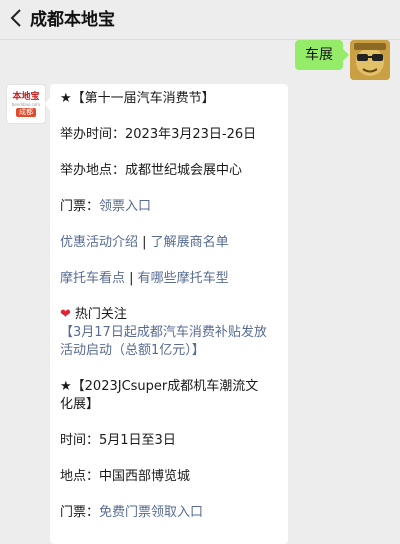 Image resolution: width=400 pixels, height=544 pixels. What do you see at coordinates (137, 98) in the screenshot?
I see `event1-title: ★【第十一届汽车消费节】` at bounding box center [137, 98].